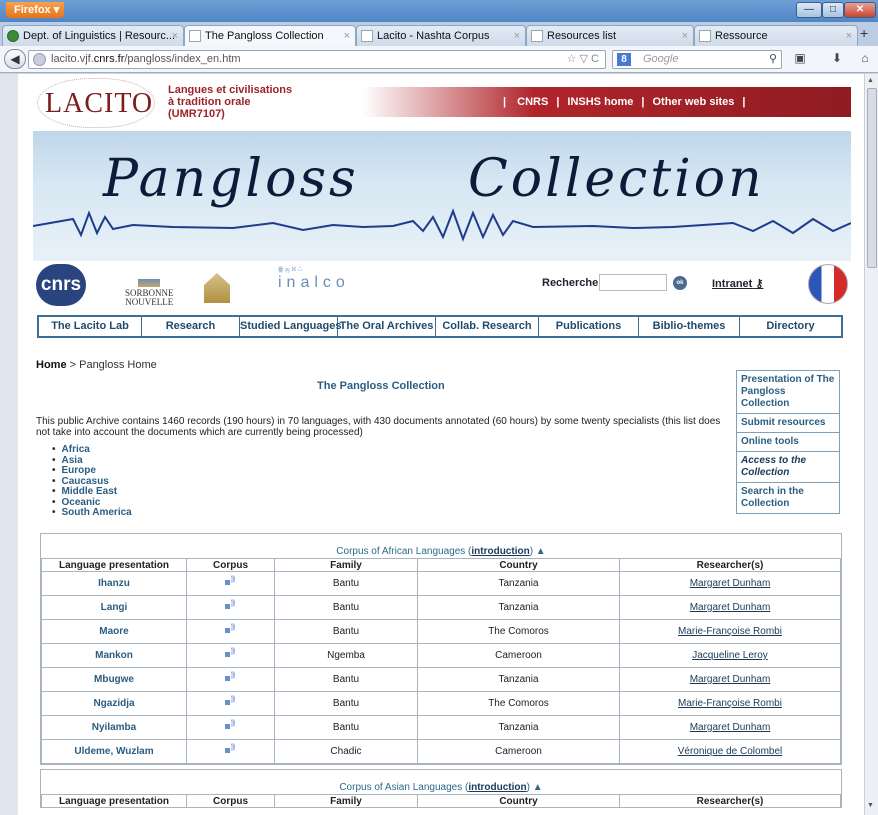  I want to click on side-online-tools: Online tools, so click(788, 442).